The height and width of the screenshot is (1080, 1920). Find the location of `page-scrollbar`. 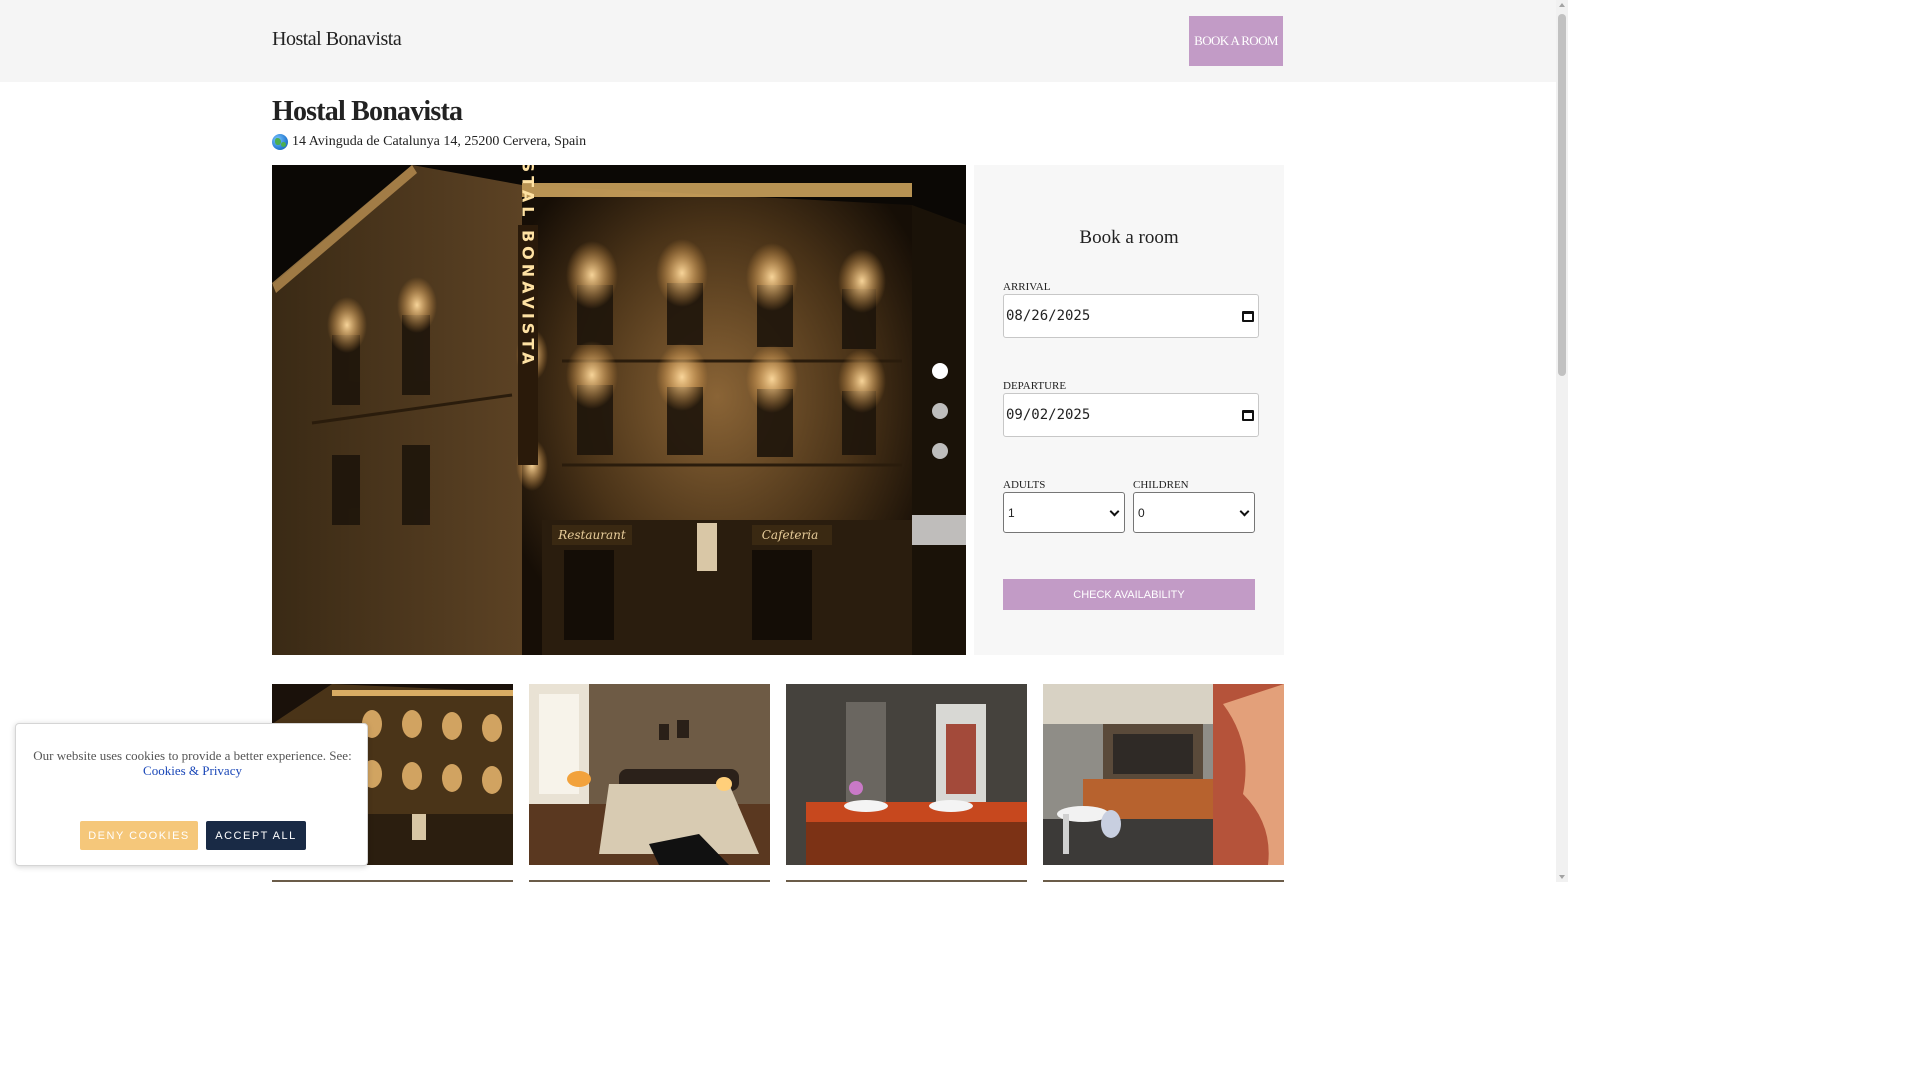

page-scrollbar is located at coordinates (1562, 441).